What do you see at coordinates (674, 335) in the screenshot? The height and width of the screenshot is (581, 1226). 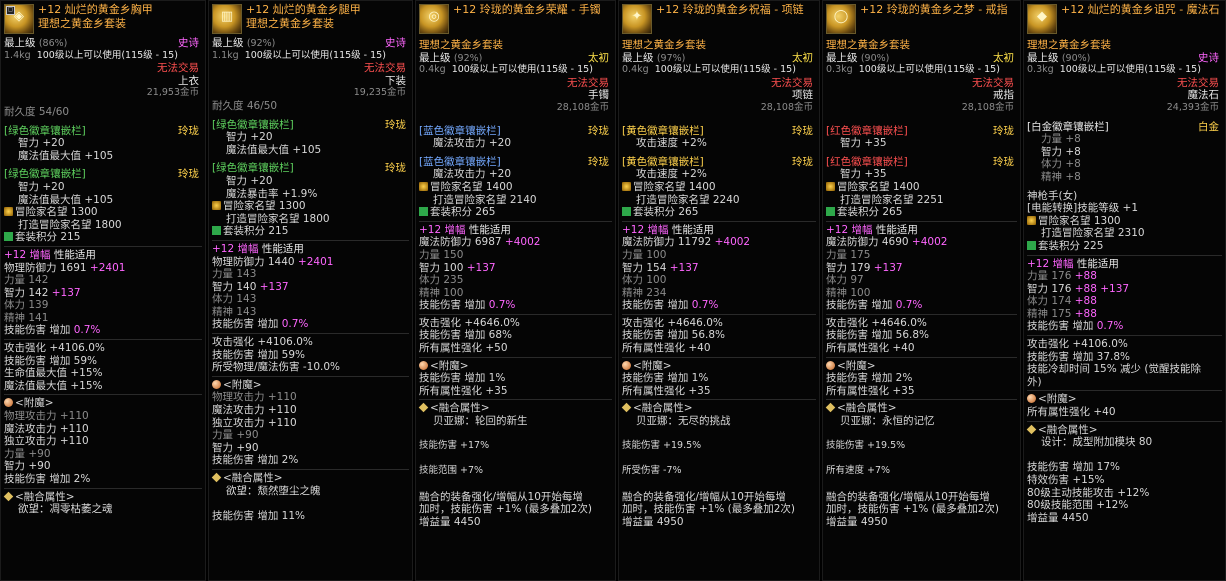 I see `effect-line: 技能伤害 增加 56.8%` at bounding box center [674, 335].